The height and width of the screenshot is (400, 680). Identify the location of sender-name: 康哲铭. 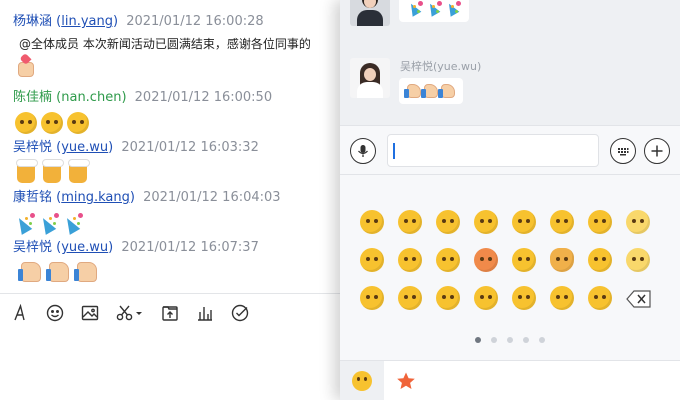
(33, 197).